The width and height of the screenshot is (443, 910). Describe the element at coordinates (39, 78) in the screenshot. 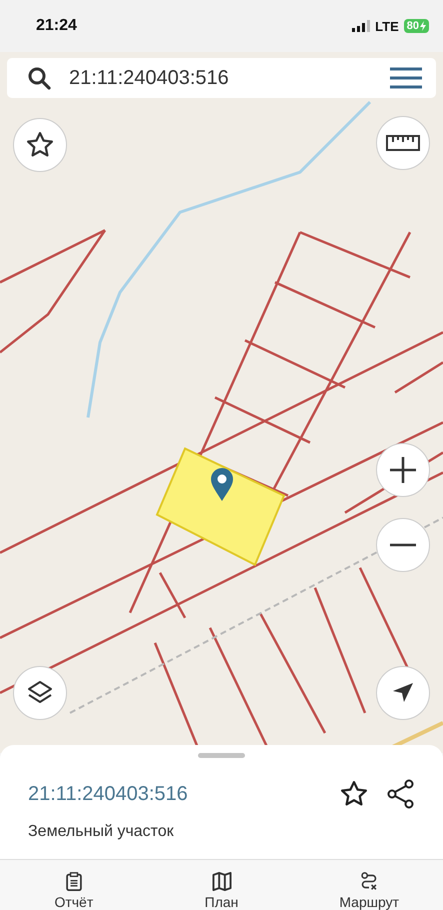

I see `search-icon` at that location.